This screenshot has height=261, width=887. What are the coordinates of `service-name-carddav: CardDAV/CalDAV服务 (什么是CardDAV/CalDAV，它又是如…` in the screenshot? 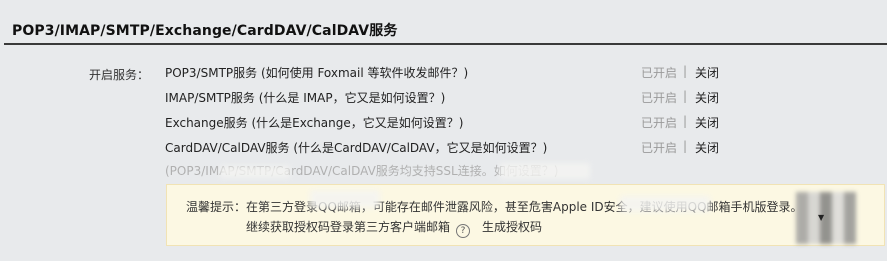 It's located at (356, 147).